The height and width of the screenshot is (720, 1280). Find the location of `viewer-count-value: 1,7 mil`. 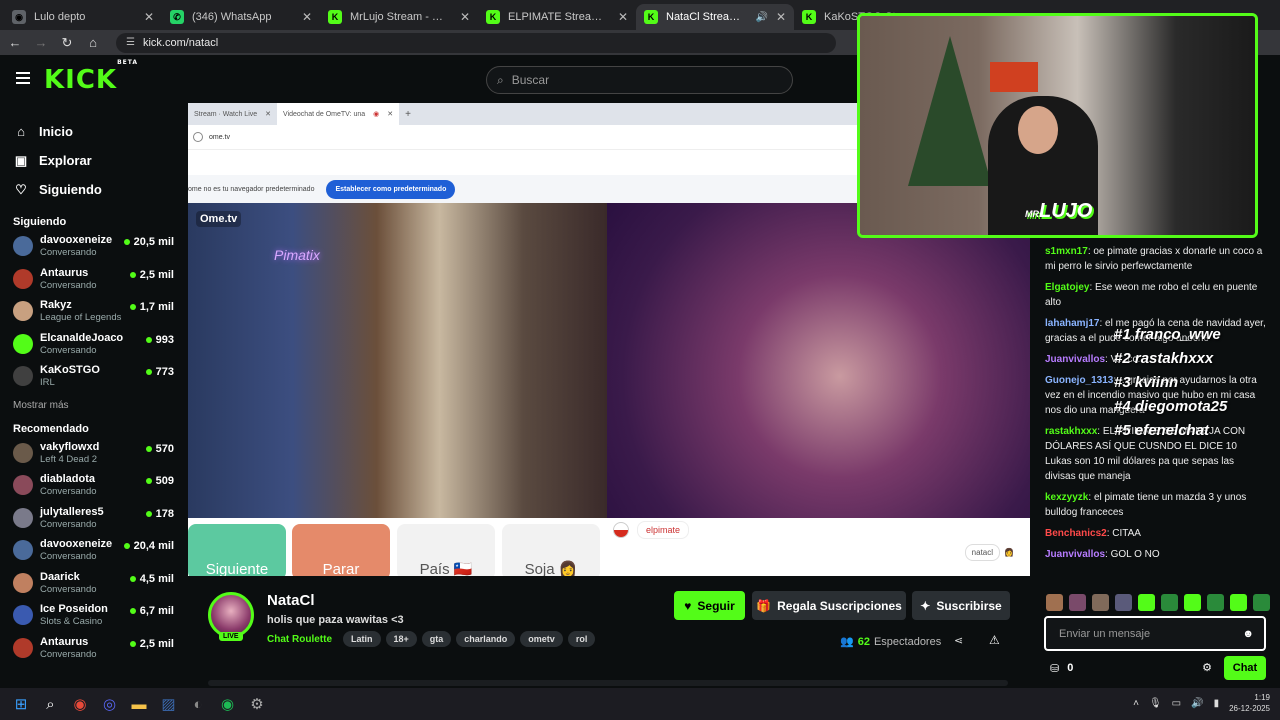

viewer-count-value: 1,7 mil is located at coordinates (156, 307).